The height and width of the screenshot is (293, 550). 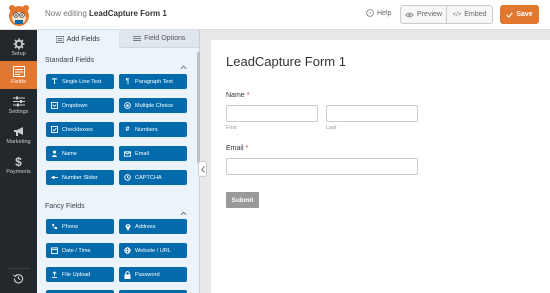 I want to click on name-label-text: Name, so click(x=235, y=95).